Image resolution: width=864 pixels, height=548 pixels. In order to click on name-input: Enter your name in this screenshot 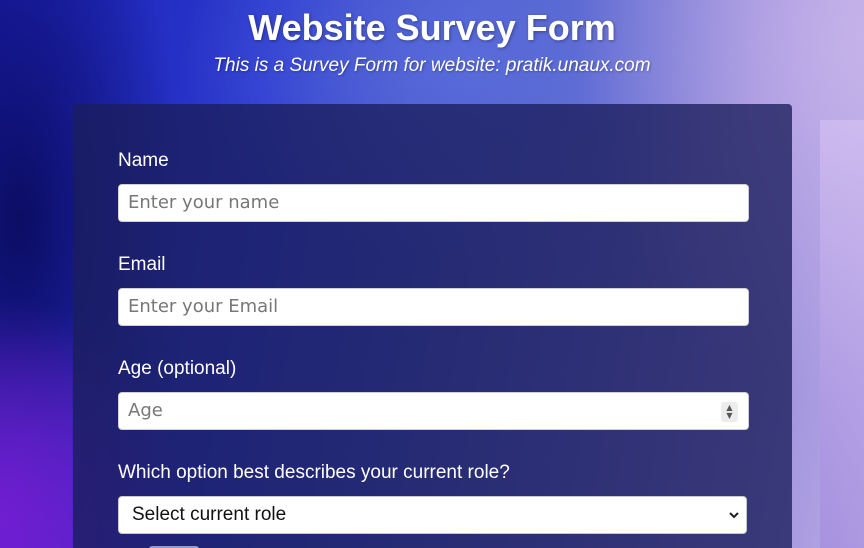, I will do `click(433, 203)`.